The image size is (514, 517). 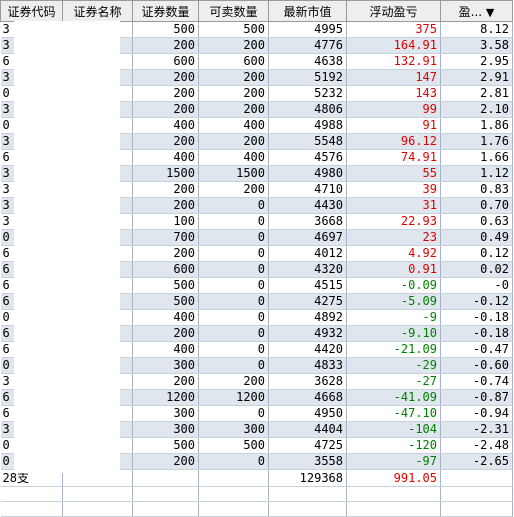 I want to click on cell-floating-pnl: 31, so click(x=393, y=205).